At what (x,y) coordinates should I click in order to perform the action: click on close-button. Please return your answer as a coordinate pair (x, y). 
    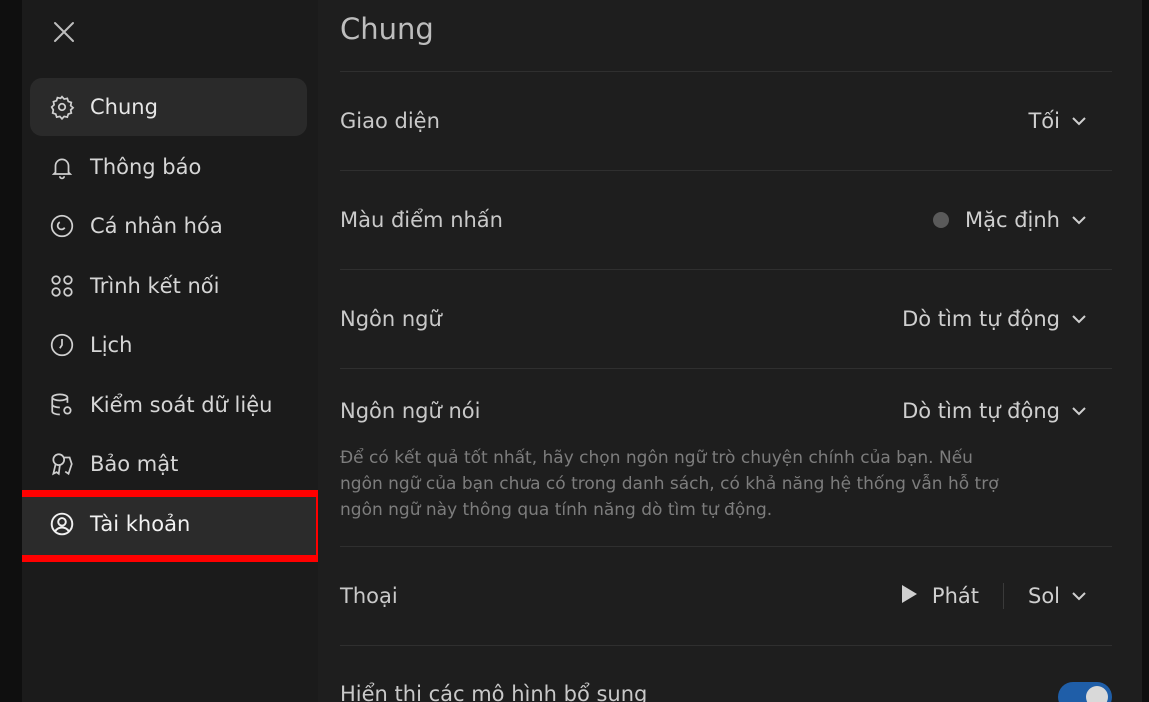
    Looking at the image, I should click on (64, 32).